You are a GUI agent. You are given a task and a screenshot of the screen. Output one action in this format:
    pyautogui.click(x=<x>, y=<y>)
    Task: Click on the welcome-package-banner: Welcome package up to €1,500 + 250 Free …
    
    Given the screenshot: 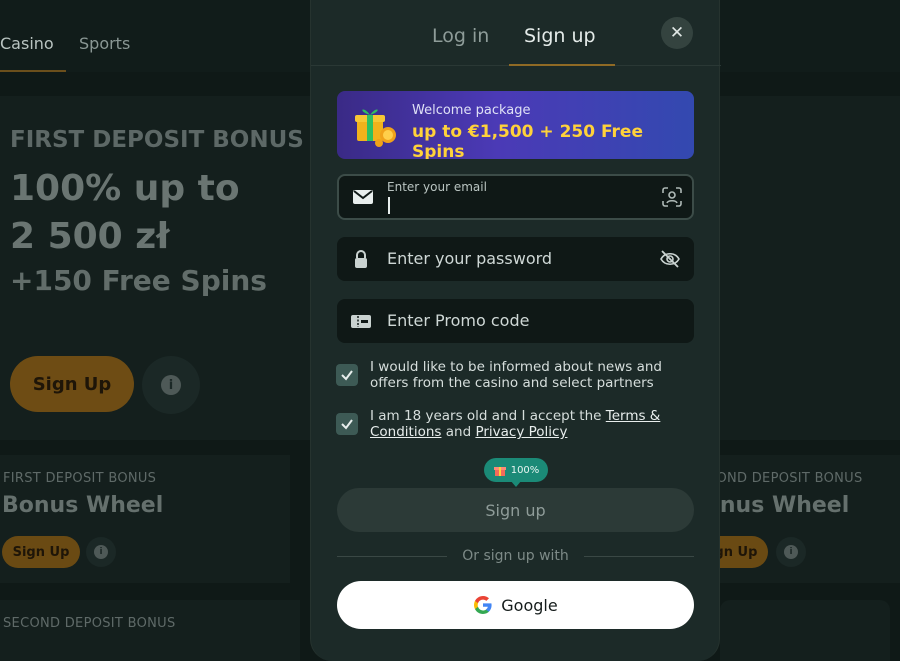 What is the action you would take?
    pyautogui.click(x=515, y=125)
    